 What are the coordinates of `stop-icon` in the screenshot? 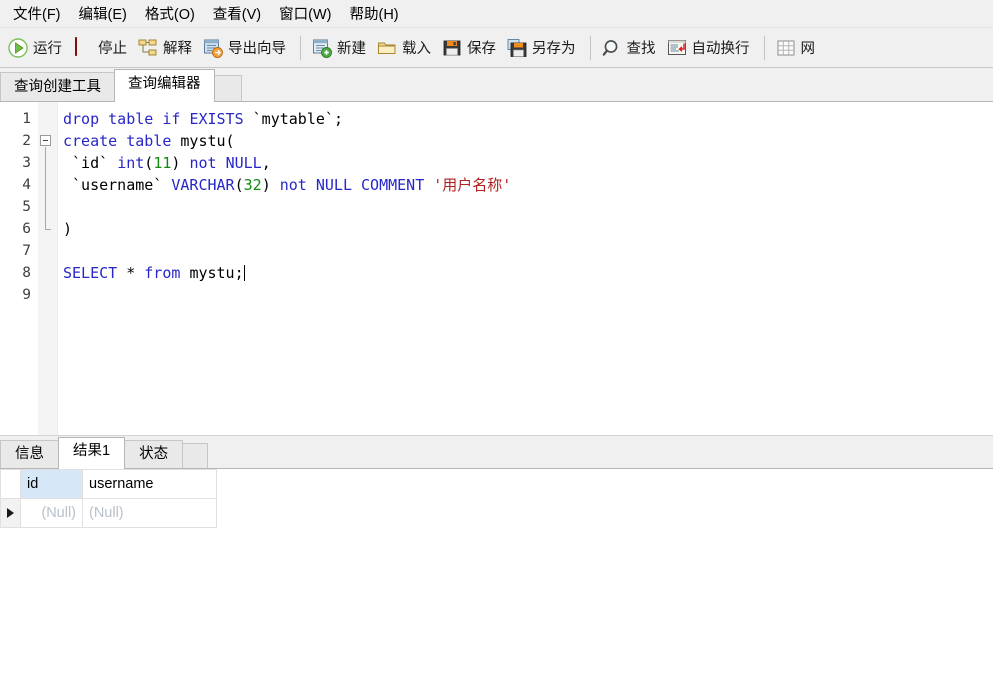 It's located at (83, 47).